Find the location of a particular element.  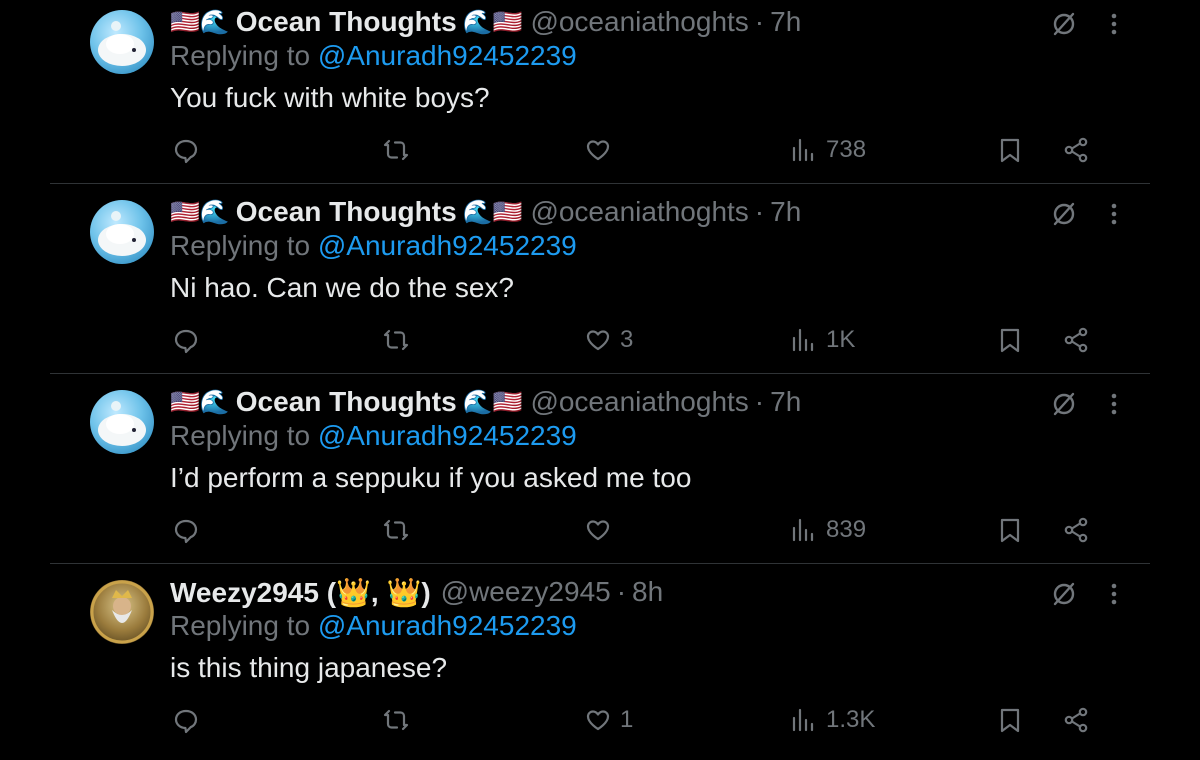

view-count: 1.3K is located at coordinates (851, 719).